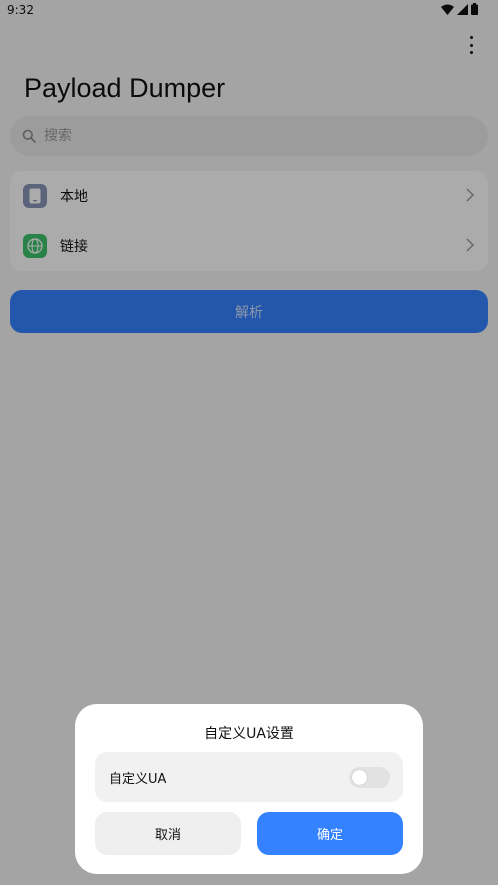 The height and width of the screenshot is (885, 498). Describe the element at coordinates (330, 833) in the screenshot. I see `confirm-button: 确定` at that location.